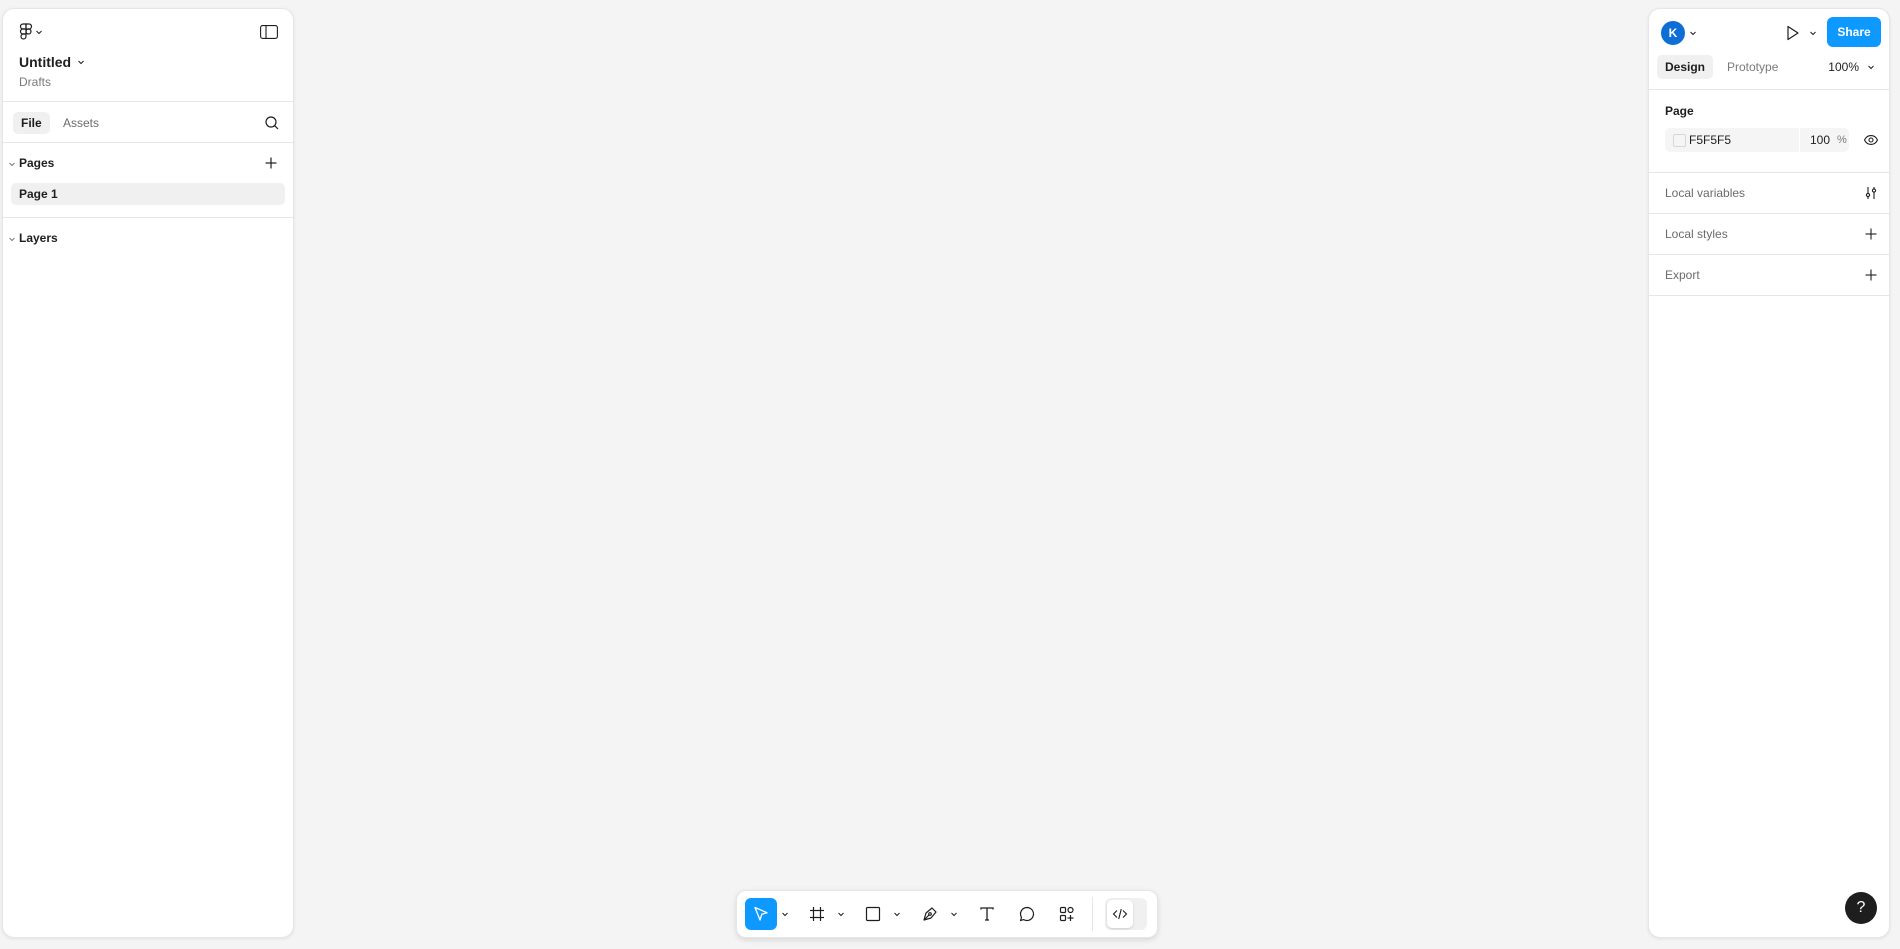  Describe the element at coordinates (1752, 67) in the screenshot. I see `tab-prototype: Prototype` at that location.